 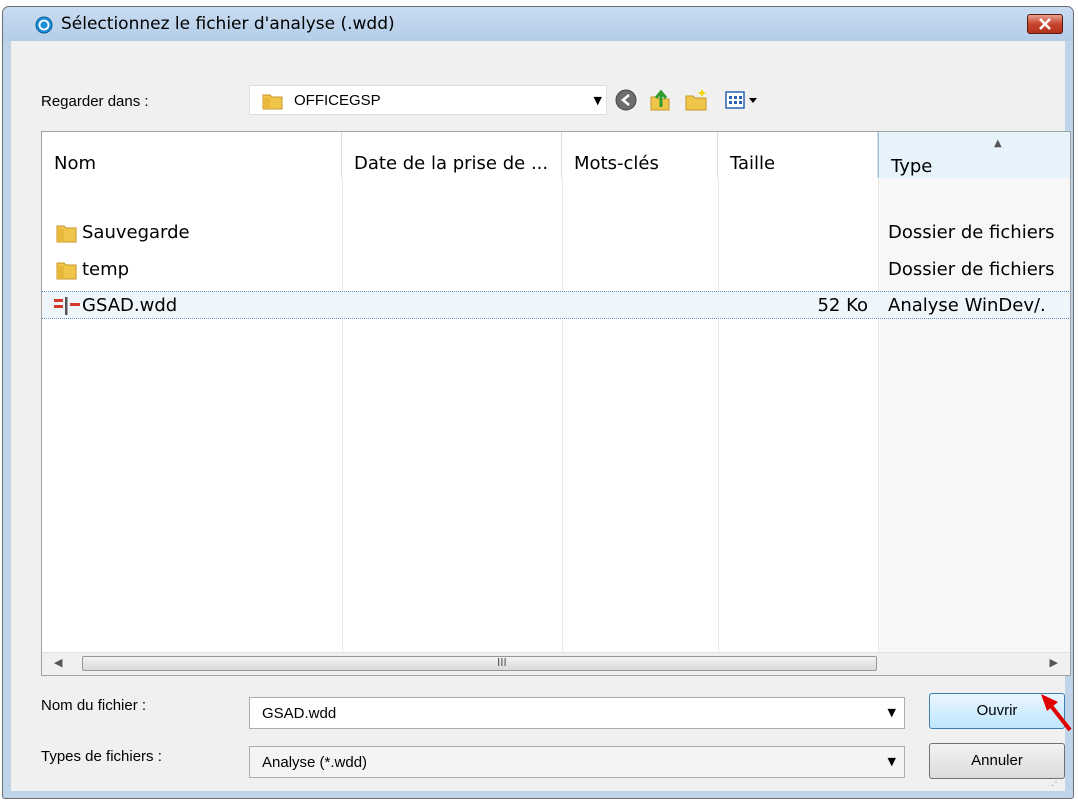 What do you see at coordinates (998, 143) in the screenshot?
I see `sort-ascending-icon: ▲` at bounding box center [998, 143].